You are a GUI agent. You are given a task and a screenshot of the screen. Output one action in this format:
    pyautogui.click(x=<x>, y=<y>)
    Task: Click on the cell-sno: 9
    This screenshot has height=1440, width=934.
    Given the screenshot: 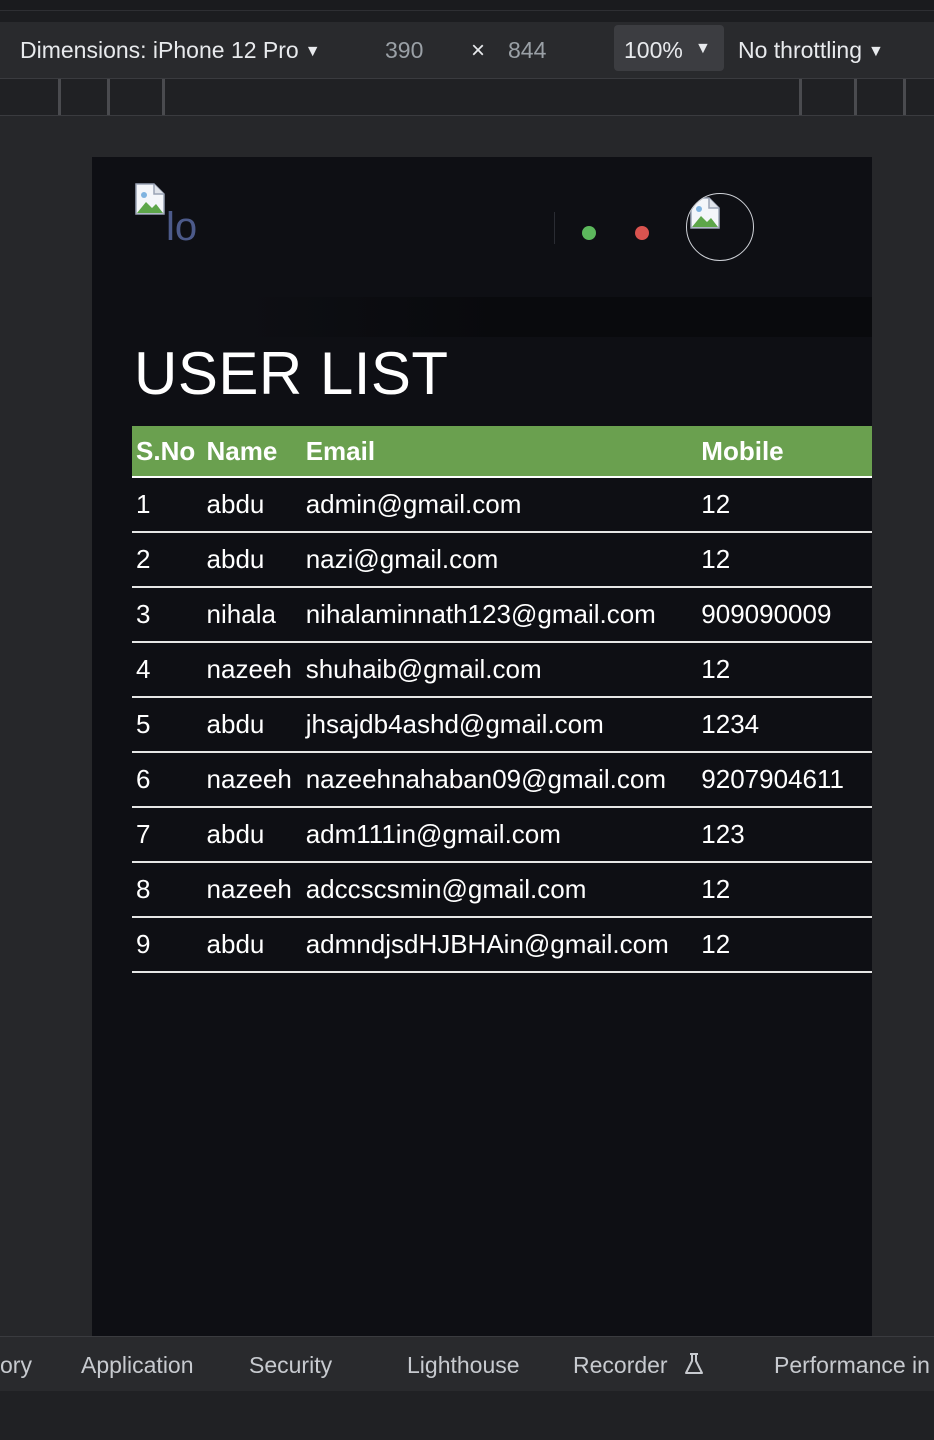 What is the action you would take?
    pyautogui.click(x=167, y=945)
    